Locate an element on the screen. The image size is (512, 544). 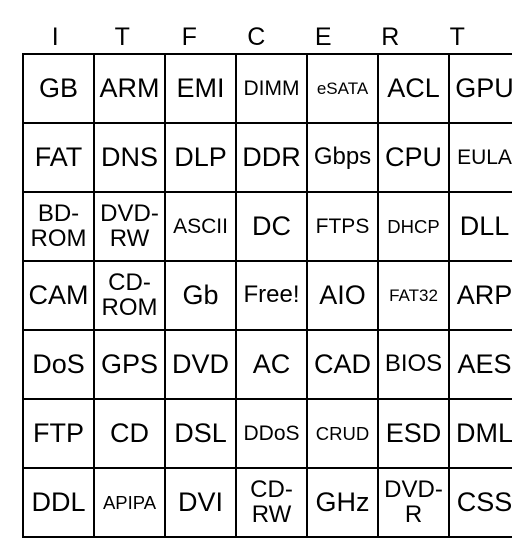
bingo-cell: AC is located at coordinates (271, 364).